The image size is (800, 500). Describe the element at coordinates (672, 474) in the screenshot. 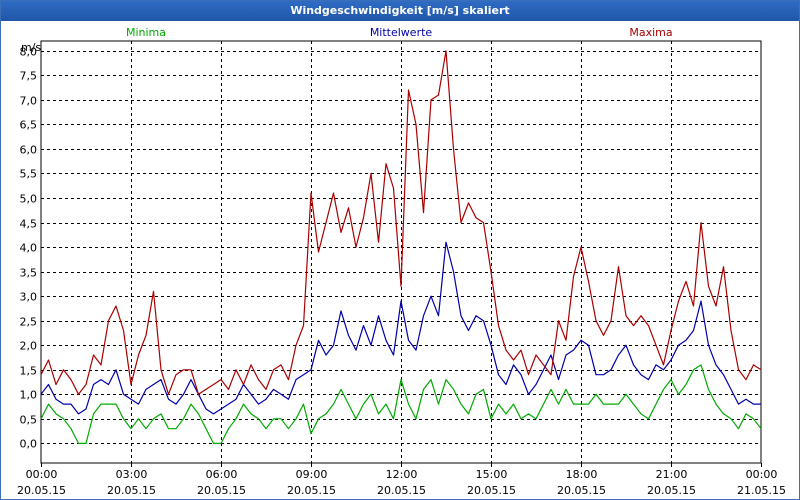

I see `x-tick-time: 21:00` at that location.